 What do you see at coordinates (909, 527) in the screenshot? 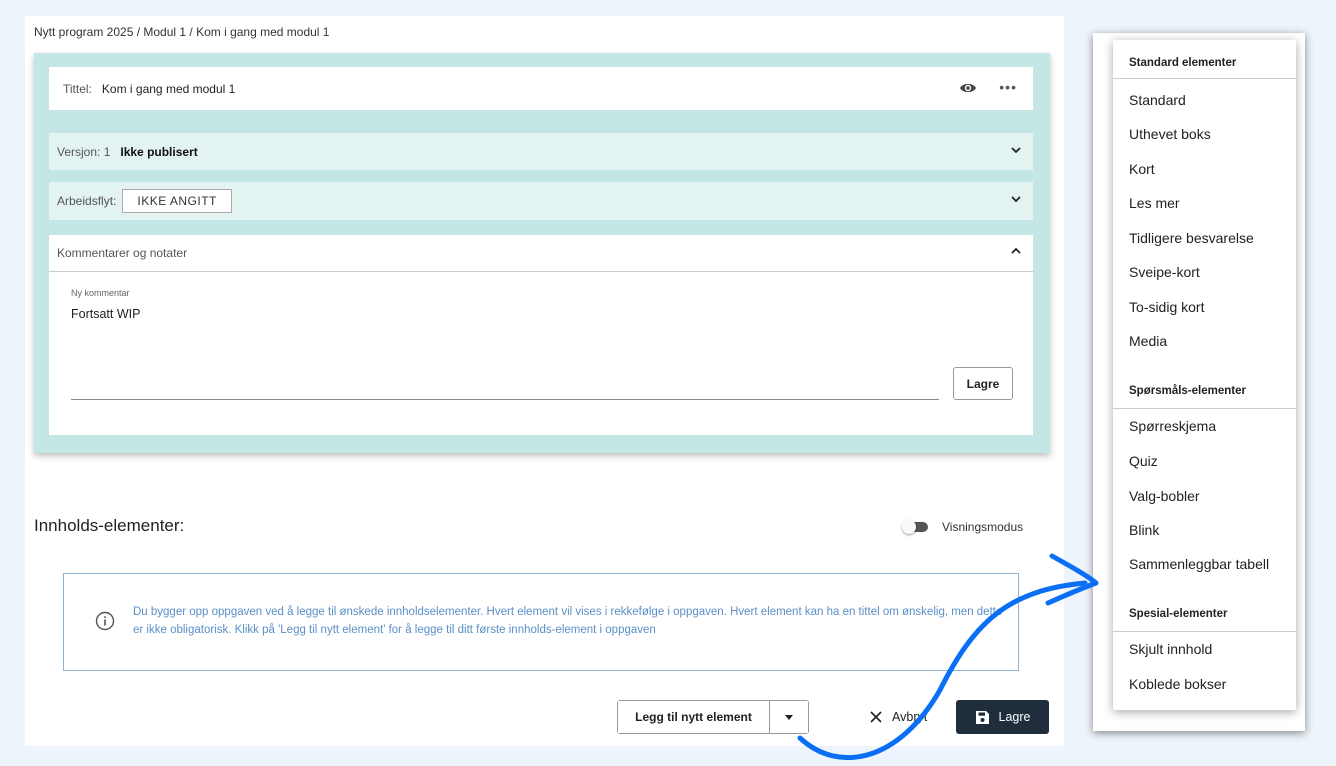
I see `toggle-knob` at bounding box center [909, 527].